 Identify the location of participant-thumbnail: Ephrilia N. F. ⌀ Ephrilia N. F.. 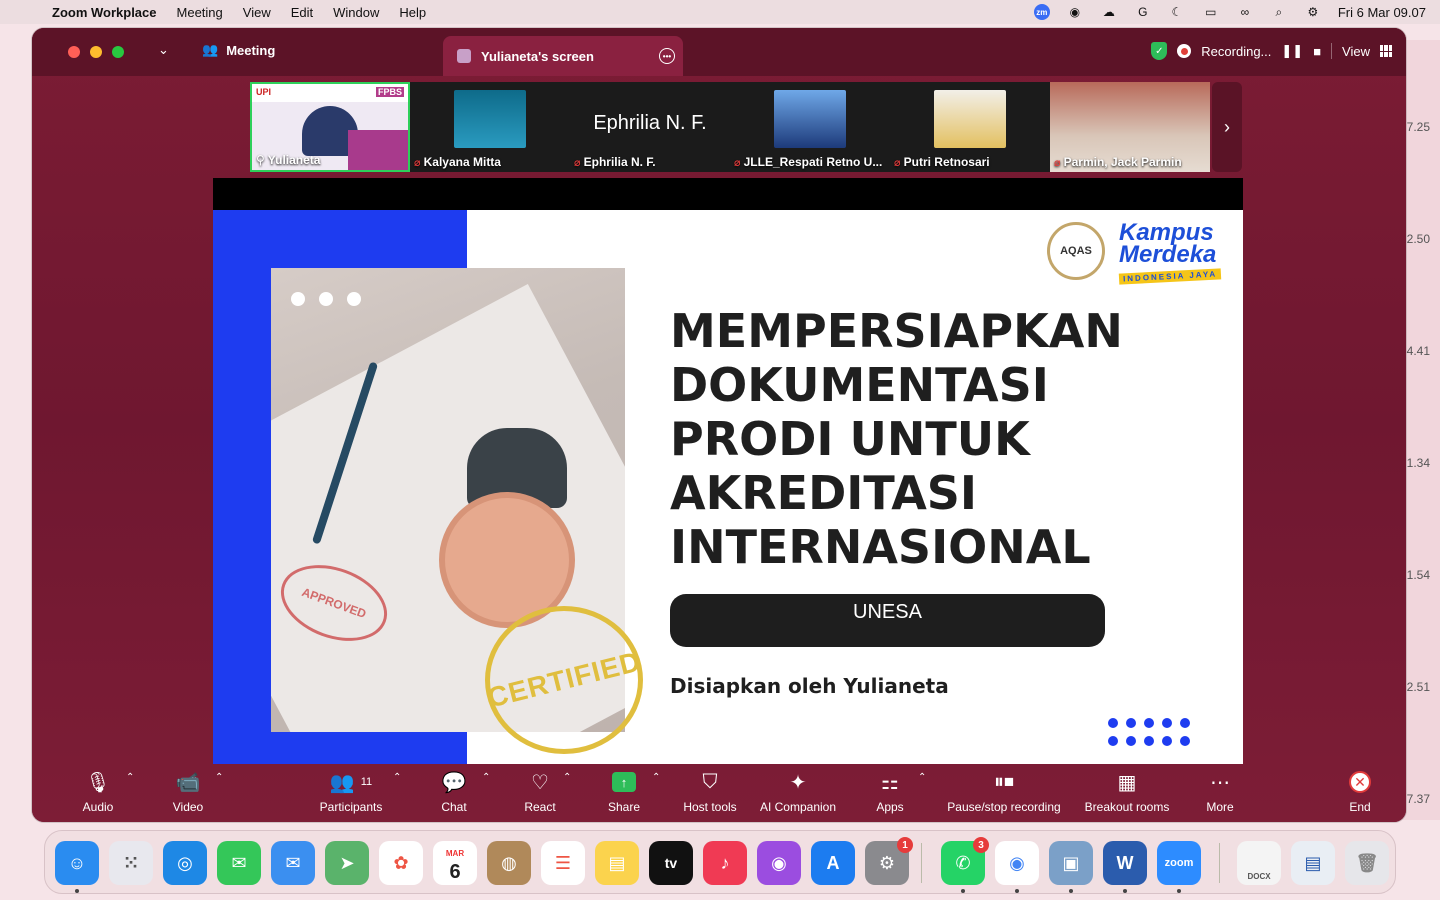
(650, 127).